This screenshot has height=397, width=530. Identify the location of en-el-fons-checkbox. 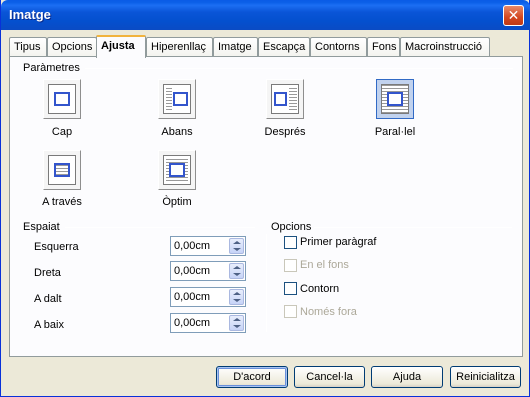
(290, 265).